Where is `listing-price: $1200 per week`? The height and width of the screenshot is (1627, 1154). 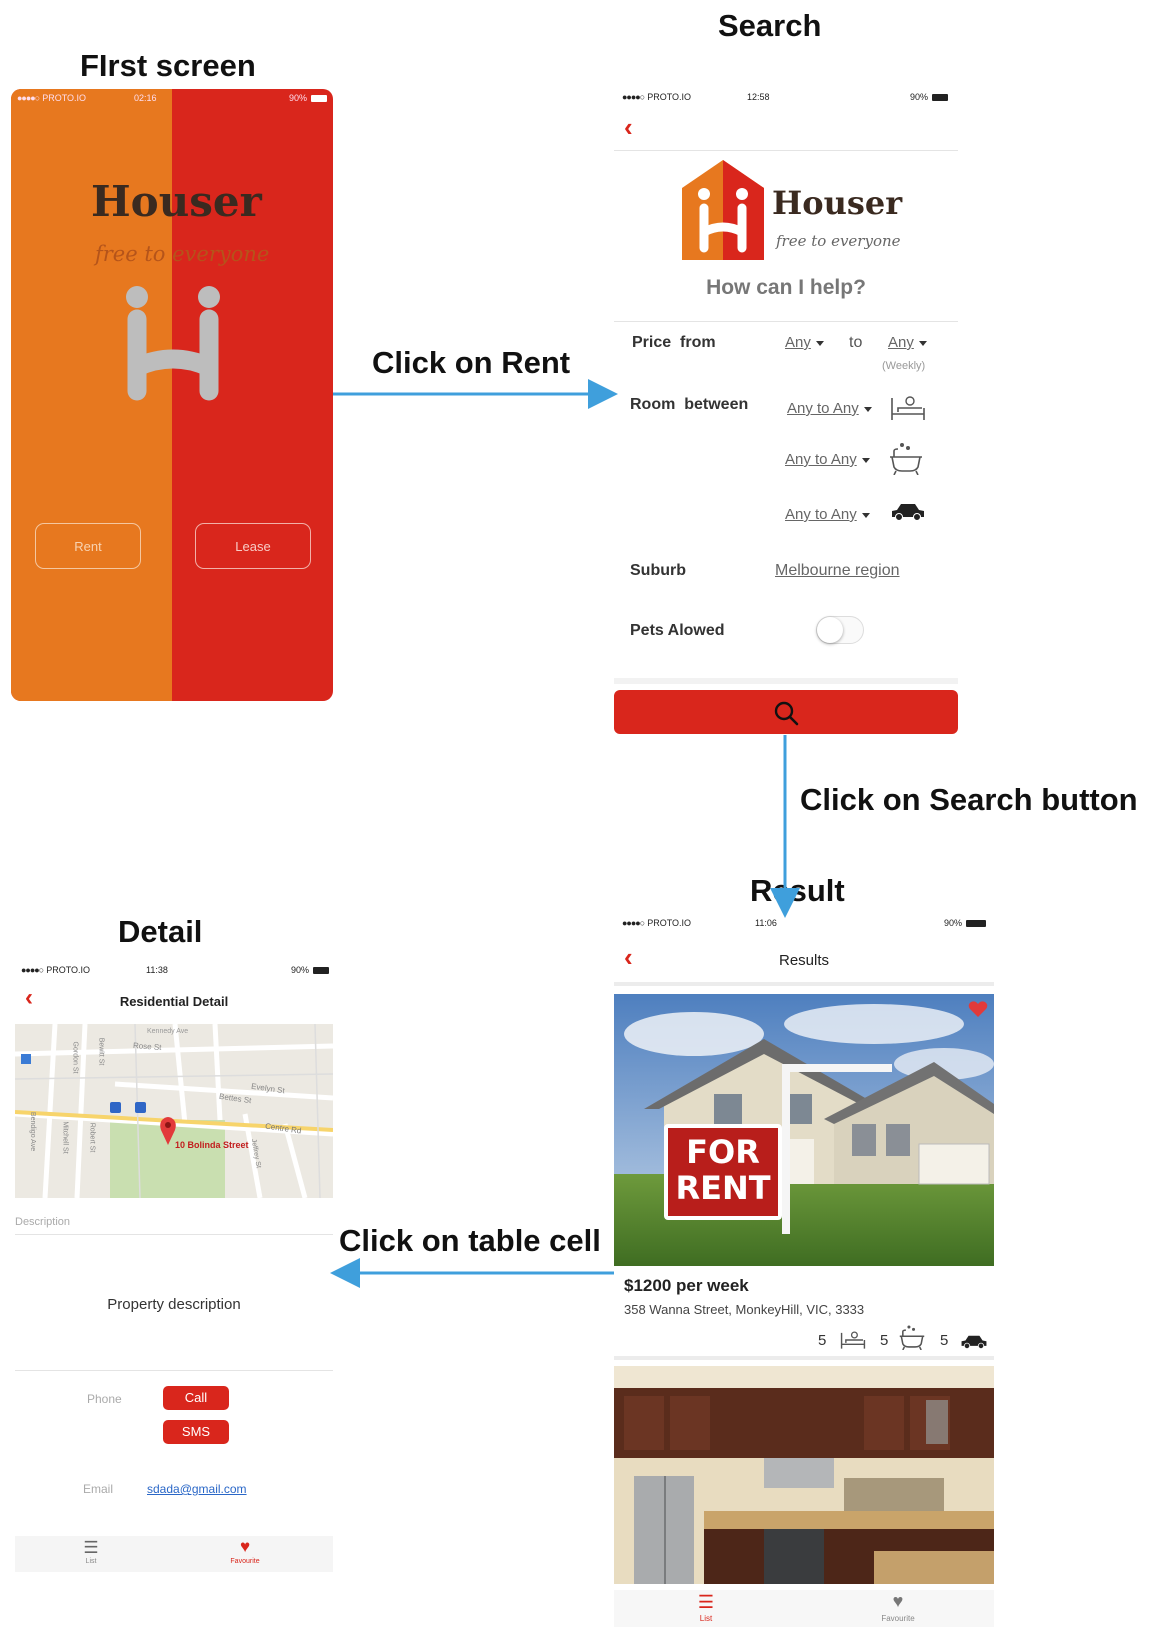 listing-price: $1200 per week is located at coordinates (686, 1285).